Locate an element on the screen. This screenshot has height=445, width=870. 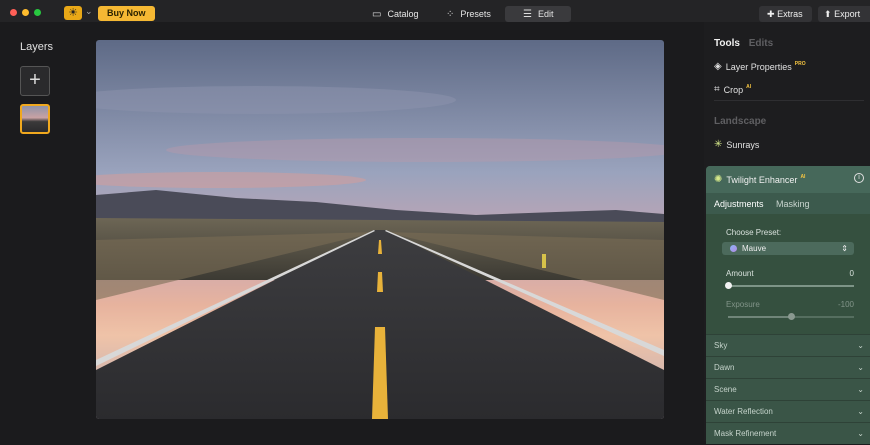
catalog-label: Catalog is located at coordinates (403, 14).